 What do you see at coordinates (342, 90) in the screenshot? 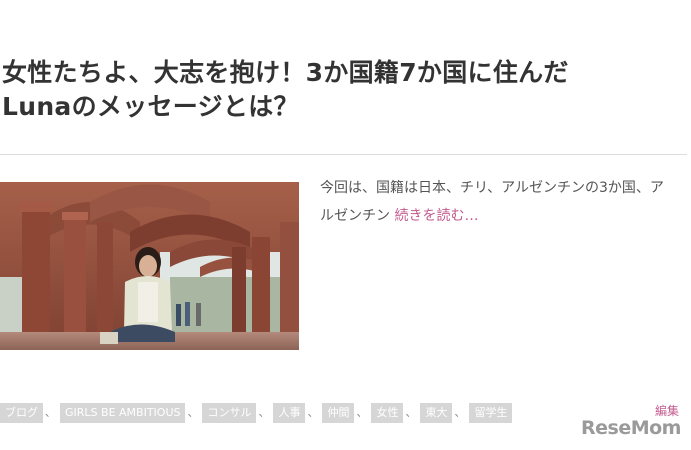
I see `article-title: 女性たちよ、大志を抱け！3か国籍7か国に住んだ Lunaのメッセージとは？` at bounding box center [342, 90].